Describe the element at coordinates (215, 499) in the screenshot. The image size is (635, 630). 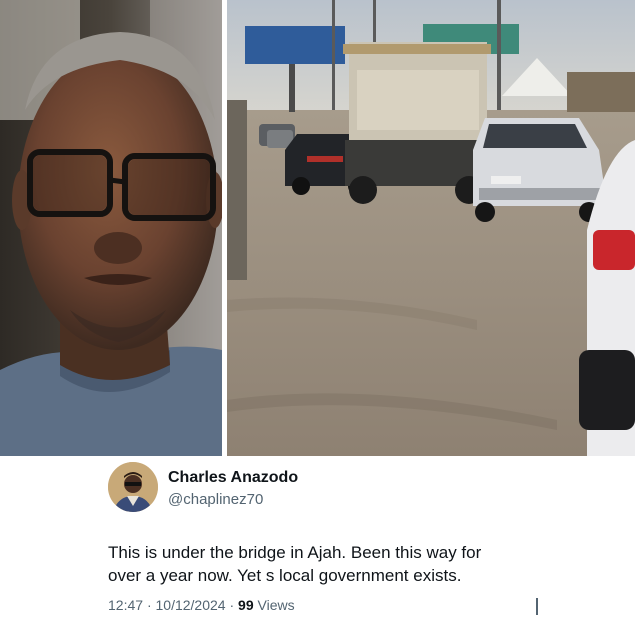
I see `author-handle: @chaplinez70` at that location.